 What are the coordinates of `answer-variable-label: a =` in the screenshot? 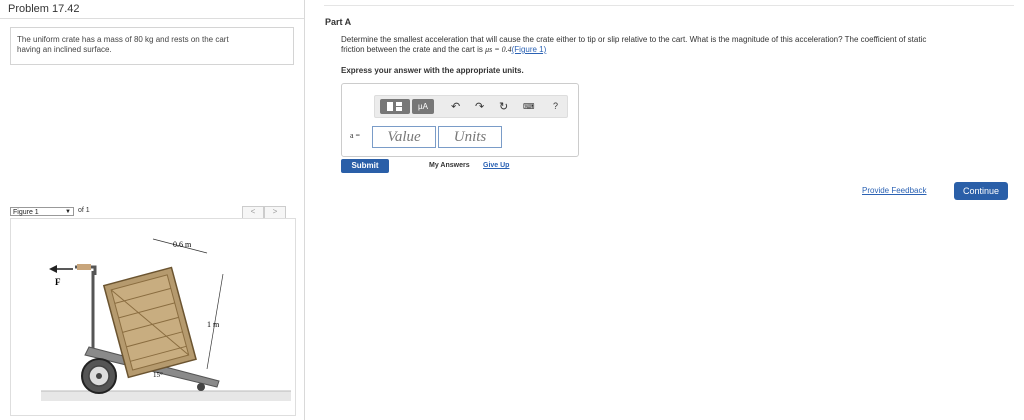 It's located at (355, 135).